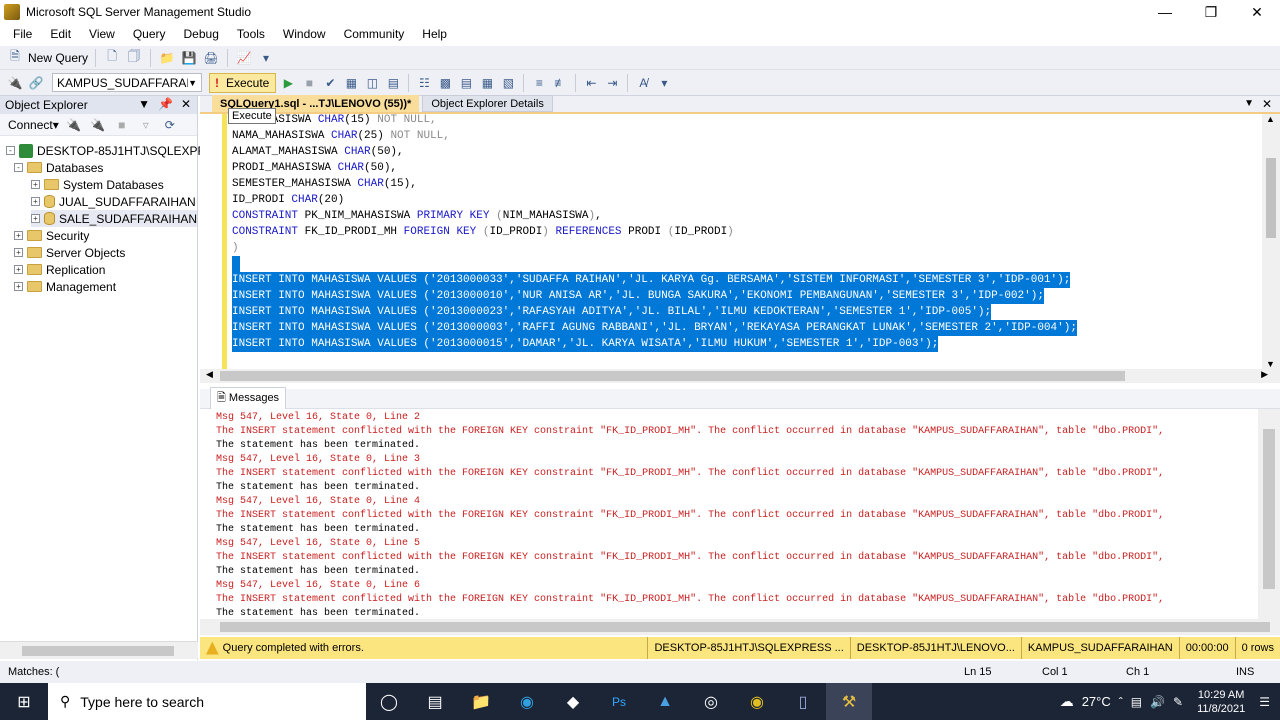  I want to click on task-view-icon: ▤, so click(435, 701).